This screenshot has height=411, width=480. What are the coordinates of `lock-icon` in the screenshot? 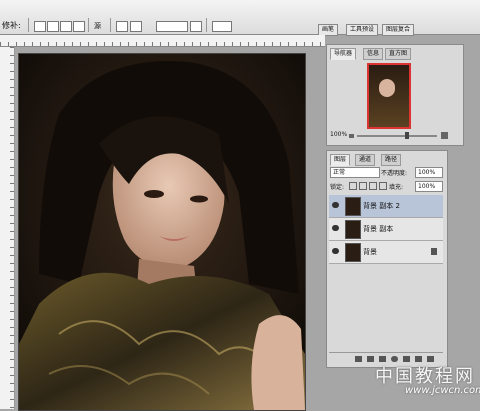 It's located at (434, 251).